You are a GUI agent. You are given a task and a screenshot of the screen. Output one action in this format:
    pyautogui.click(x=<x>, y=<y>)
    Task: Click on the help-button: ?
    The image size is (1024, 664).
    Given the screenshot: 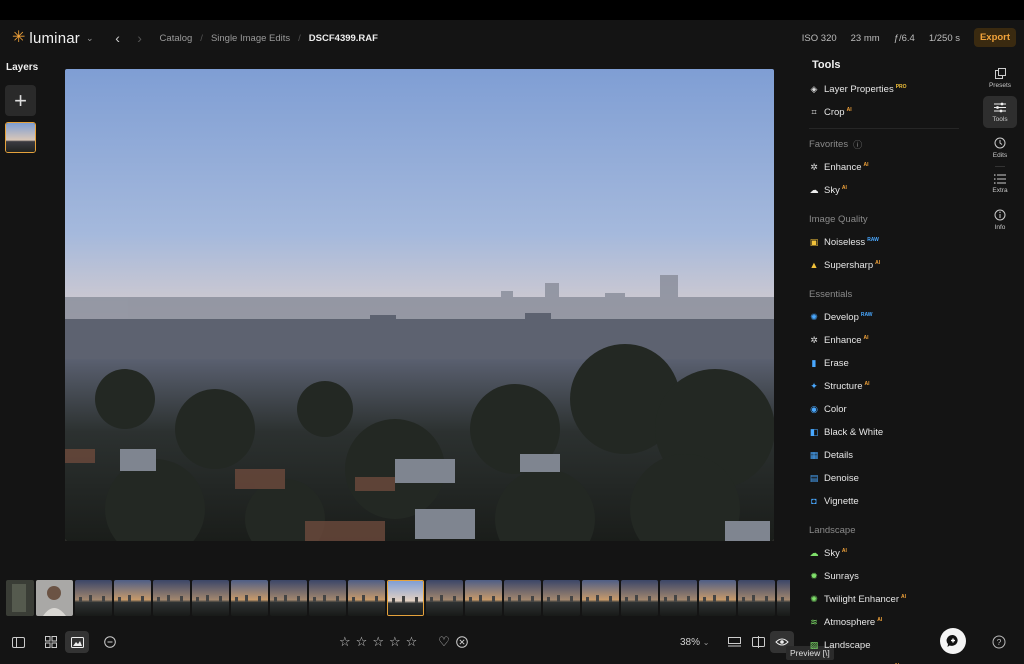 What is the action you would take?
    pyautogui.click(x=999, y=642)
    